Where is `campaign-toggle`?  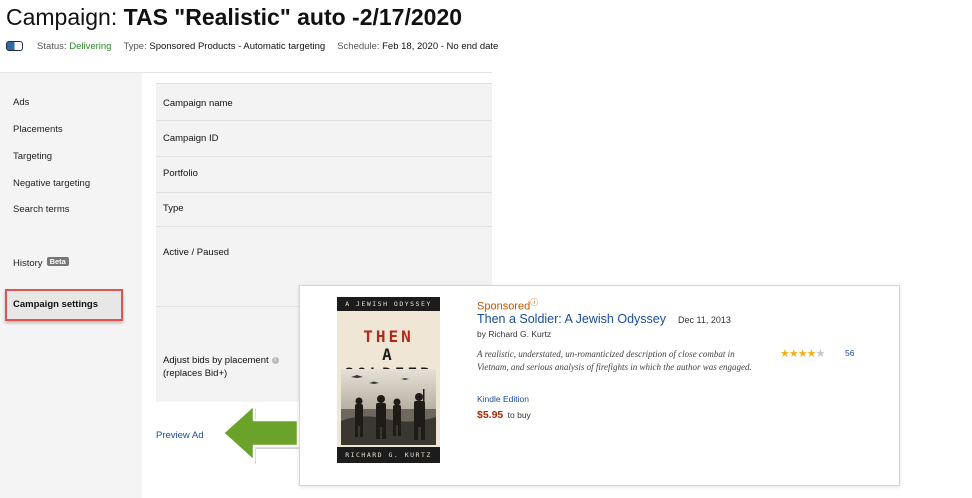
campaign-toggle is located at coordinates (14, 46).